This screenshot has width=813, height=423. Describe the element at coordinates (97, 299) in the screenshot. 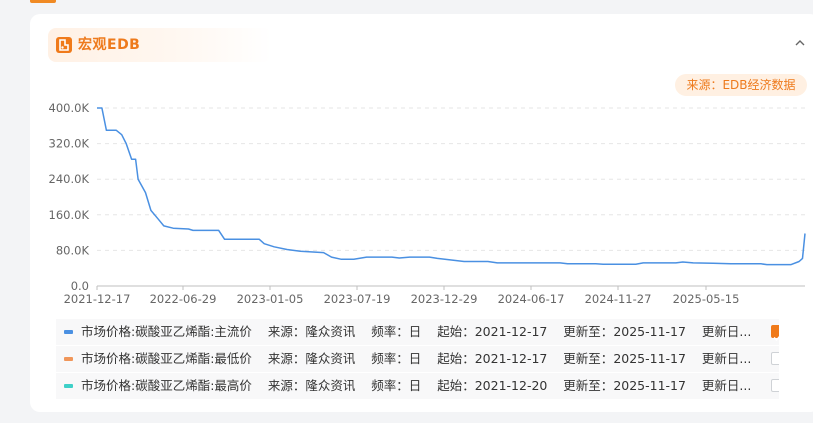

I see `x-tick-label: 2021-12-17` at that location.